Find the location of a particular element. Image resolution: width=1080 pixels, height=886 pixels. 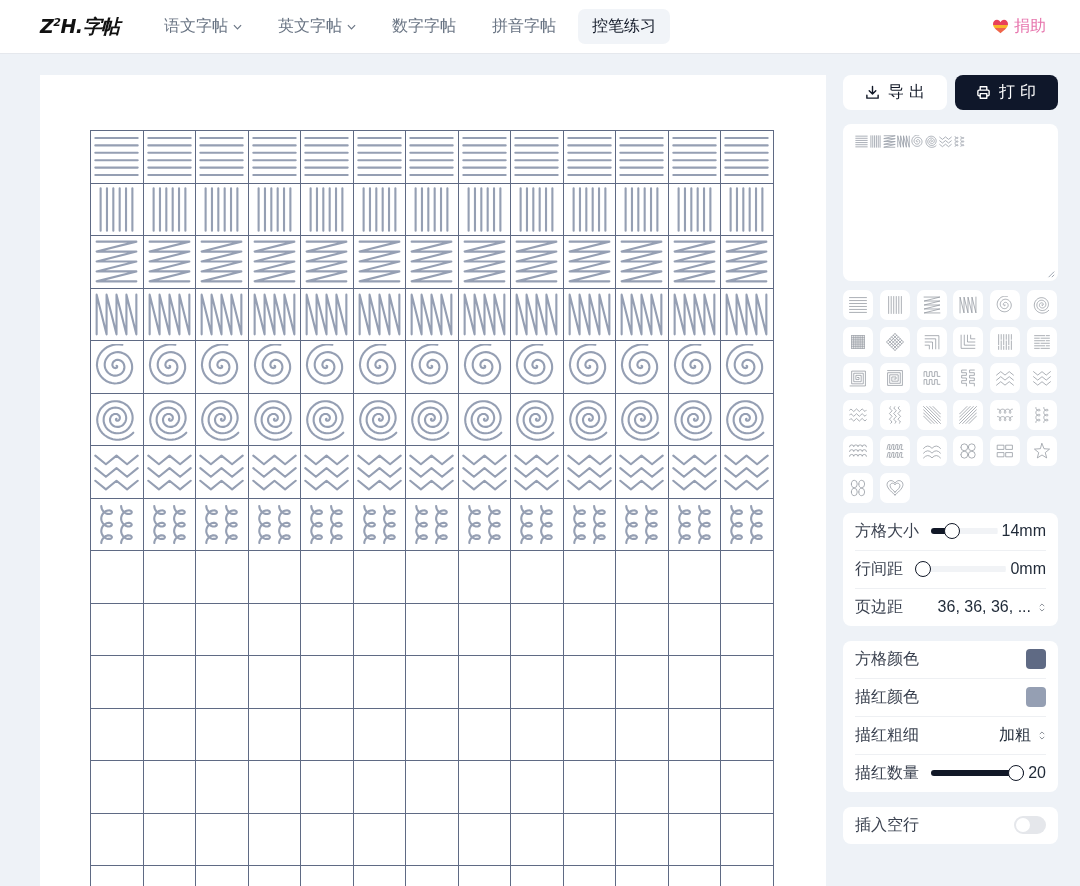

setting-label: 描红粗细 is located at coordinates (887, 734).